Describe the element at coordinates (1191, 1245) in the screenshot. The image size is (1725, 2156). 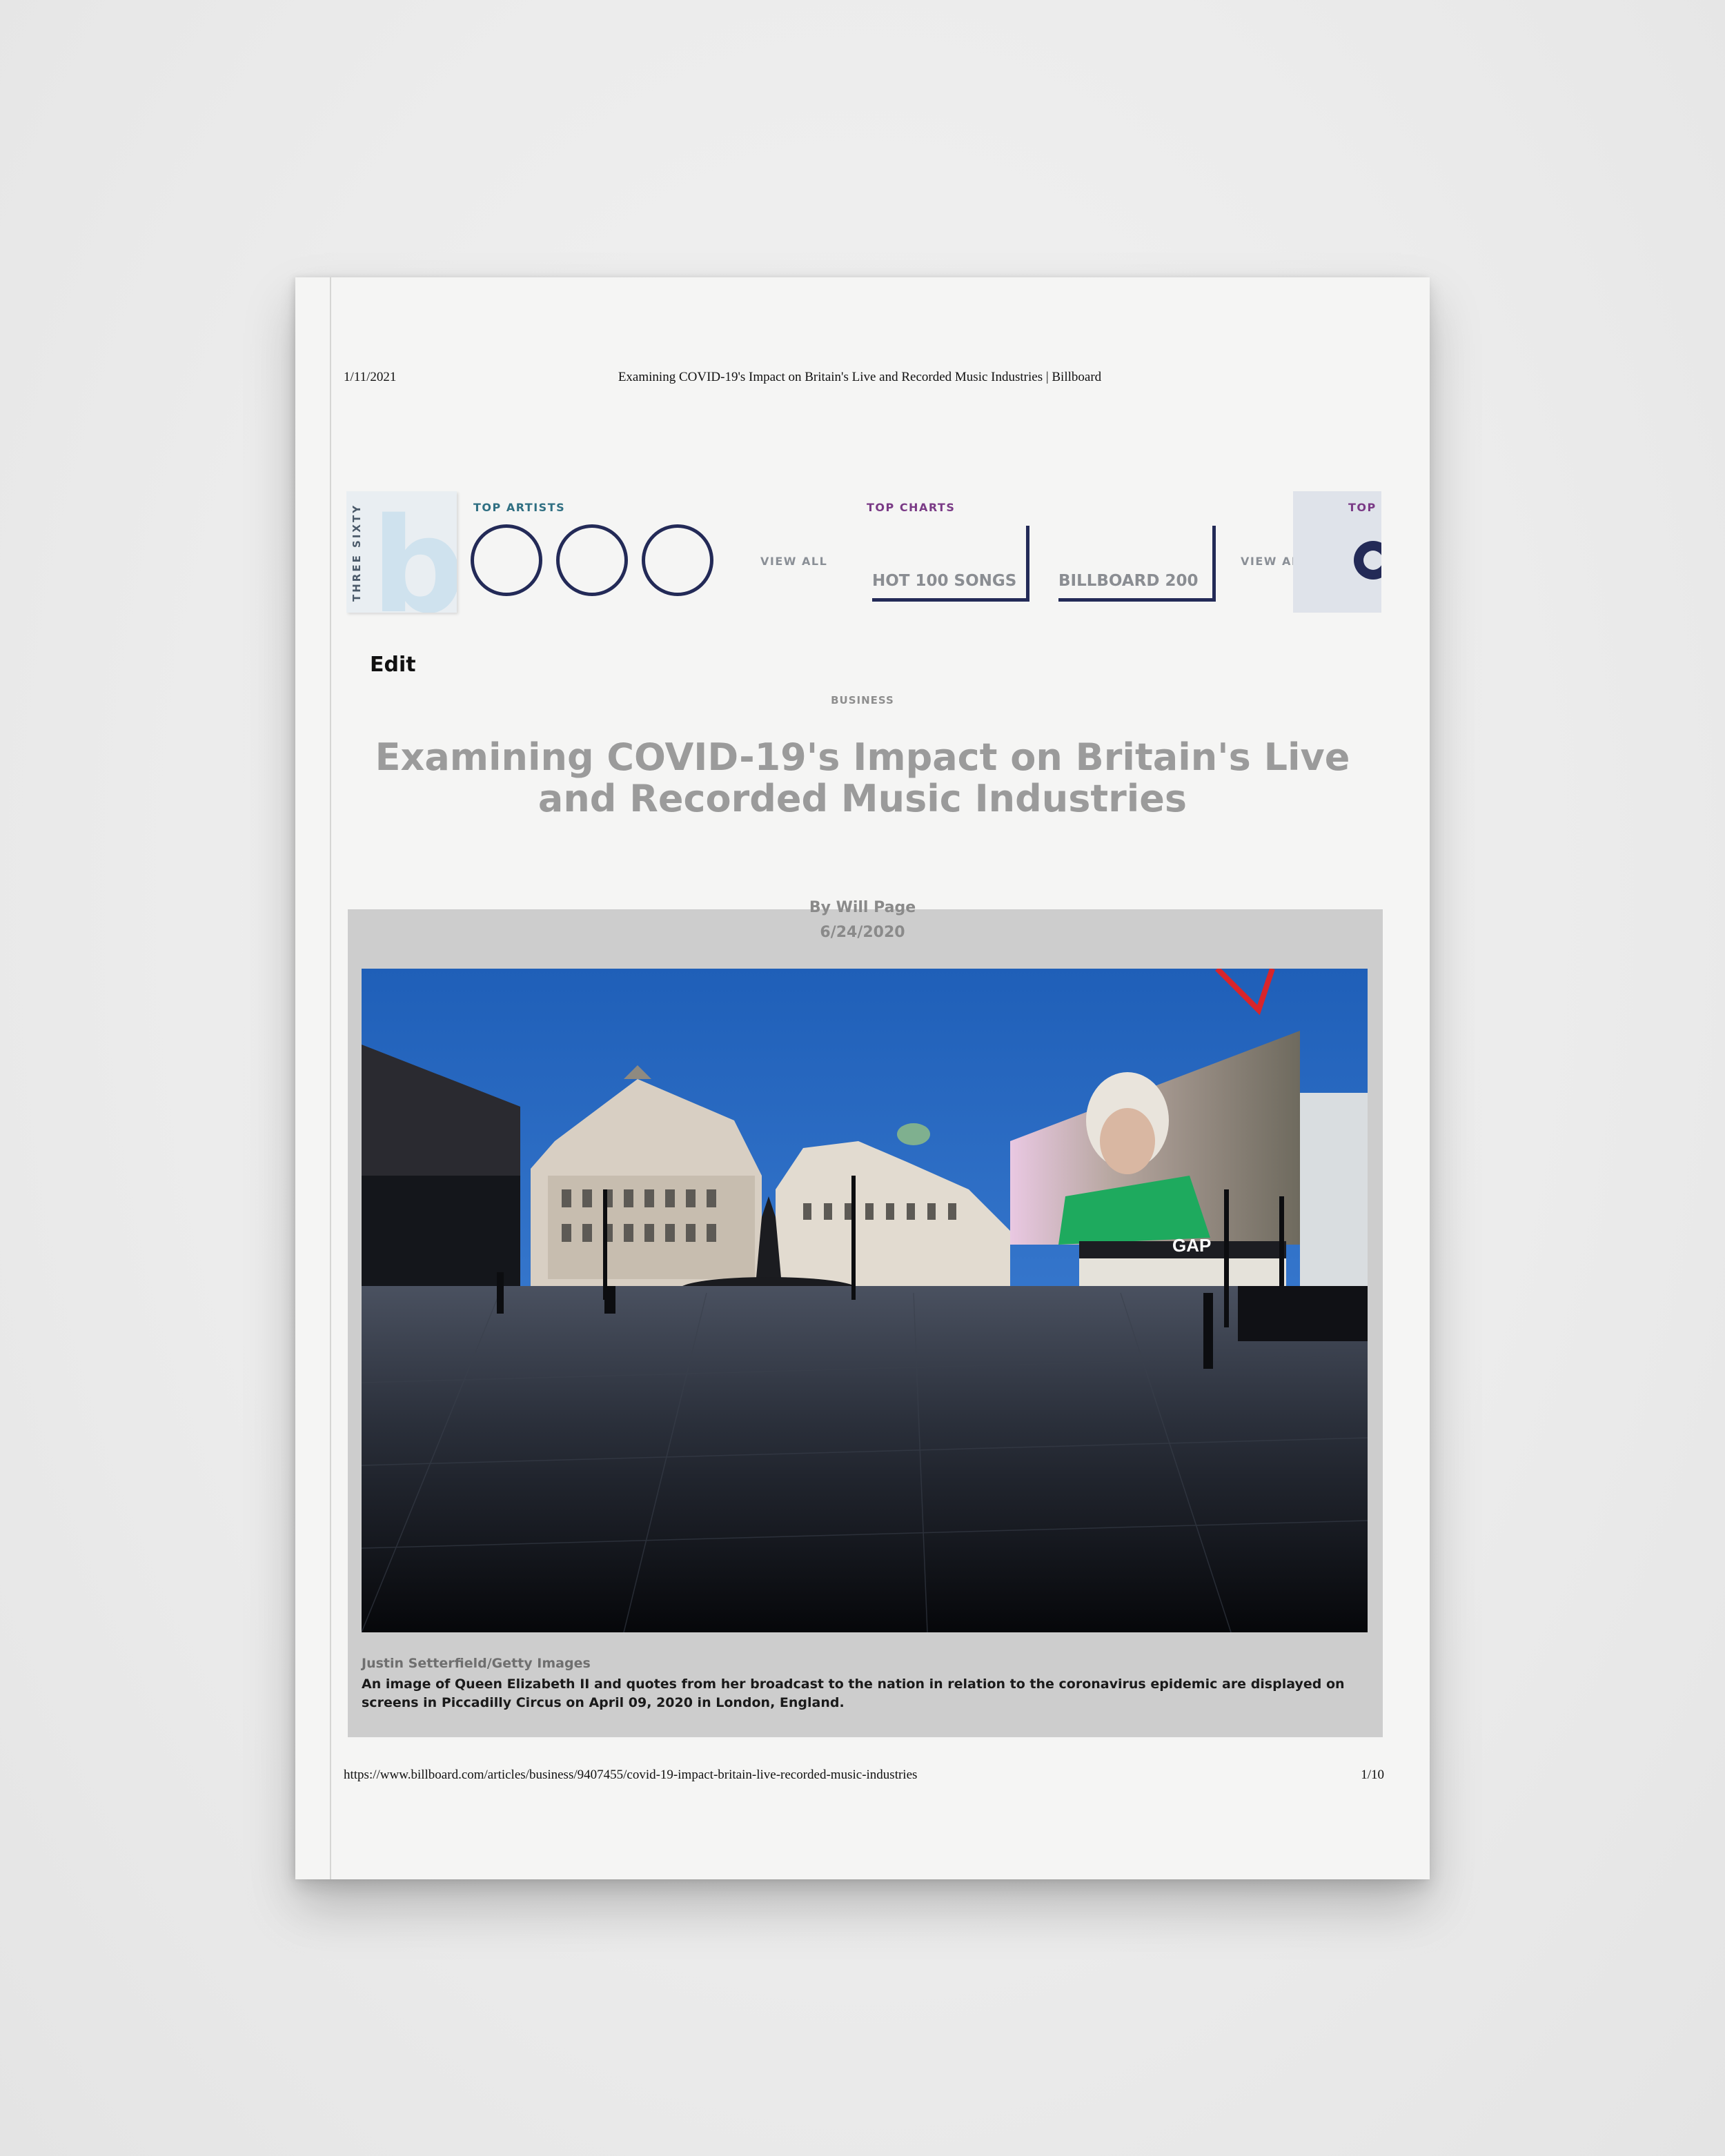
I see `photo-billboard-text: GAP` at that location.